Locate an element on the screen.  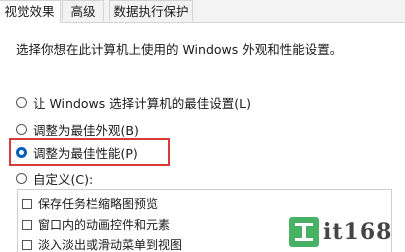
effect-animate-controls: 窗口内的动画控件和元素 is located at coordinates (96, 224).